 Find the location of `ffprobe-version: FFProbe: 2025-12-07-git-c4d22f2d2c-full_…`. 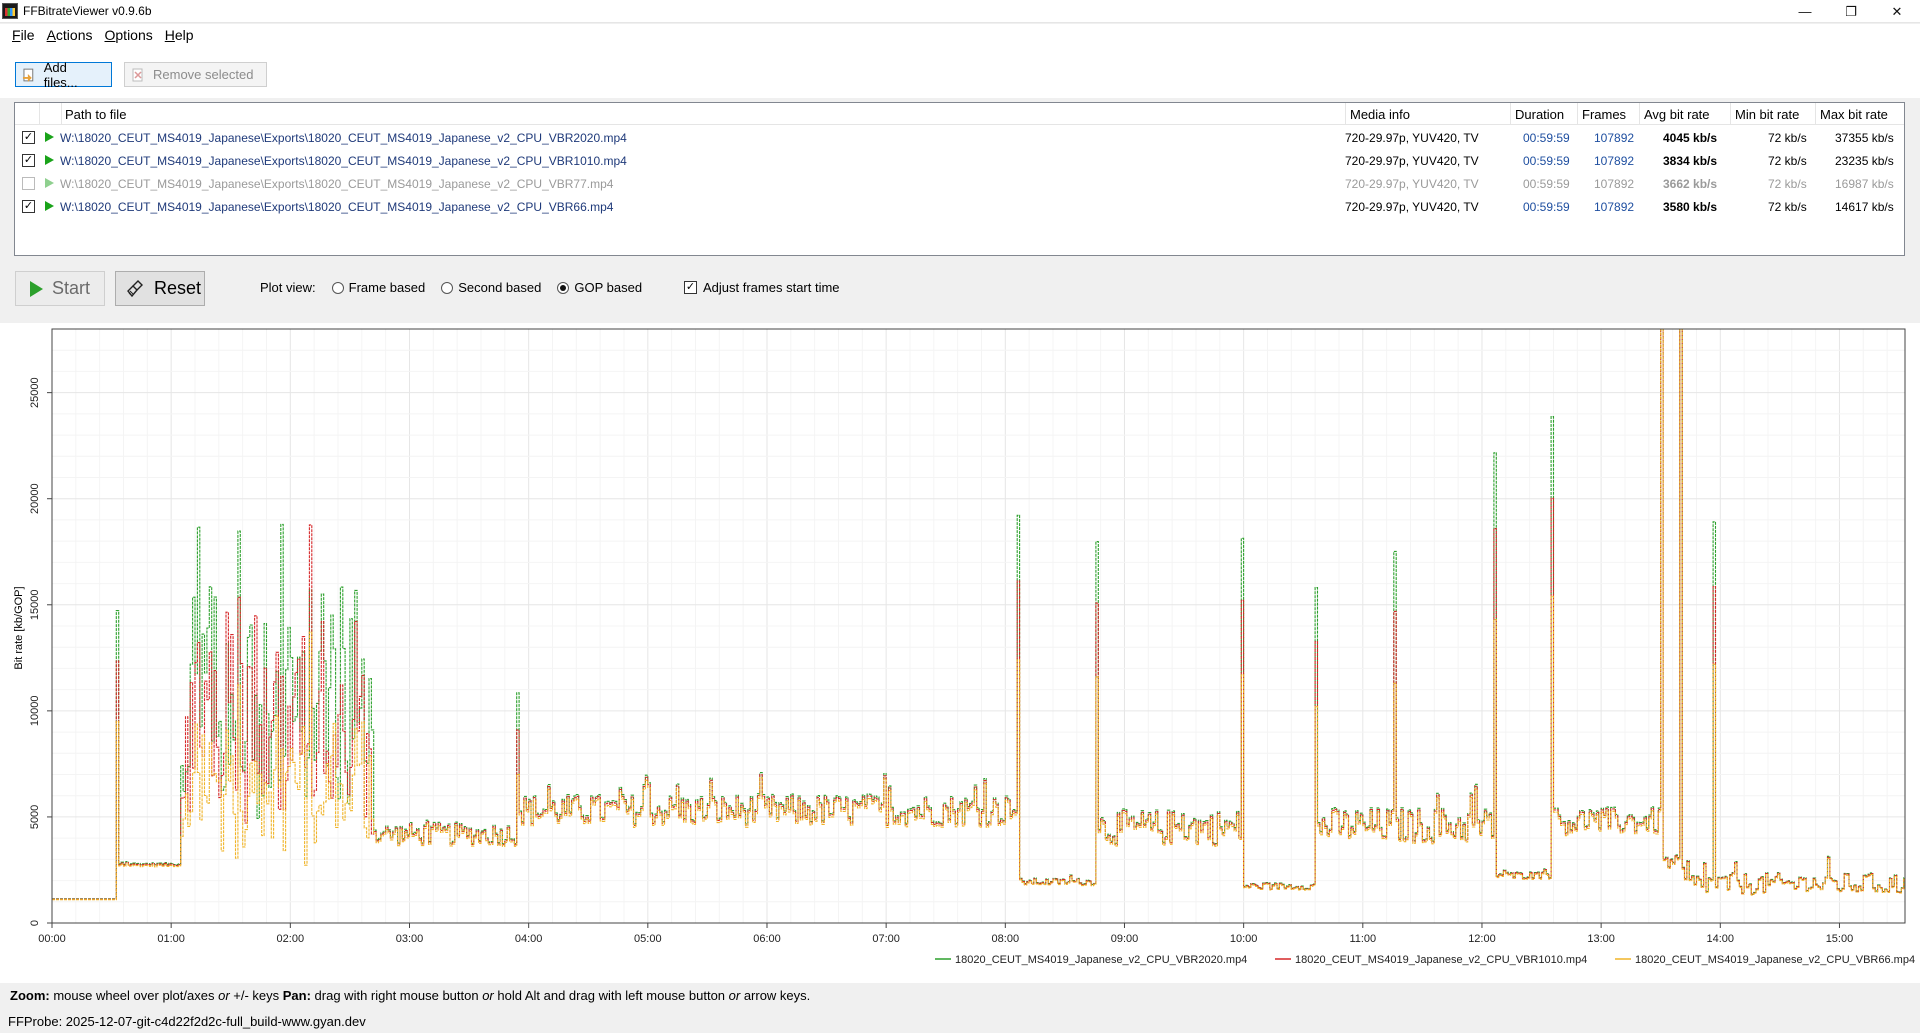

ffprobe-version: FFProbe: 2025-12-07-git-c4d22f2d2c-full_… is located at coordinates (187, 1021).